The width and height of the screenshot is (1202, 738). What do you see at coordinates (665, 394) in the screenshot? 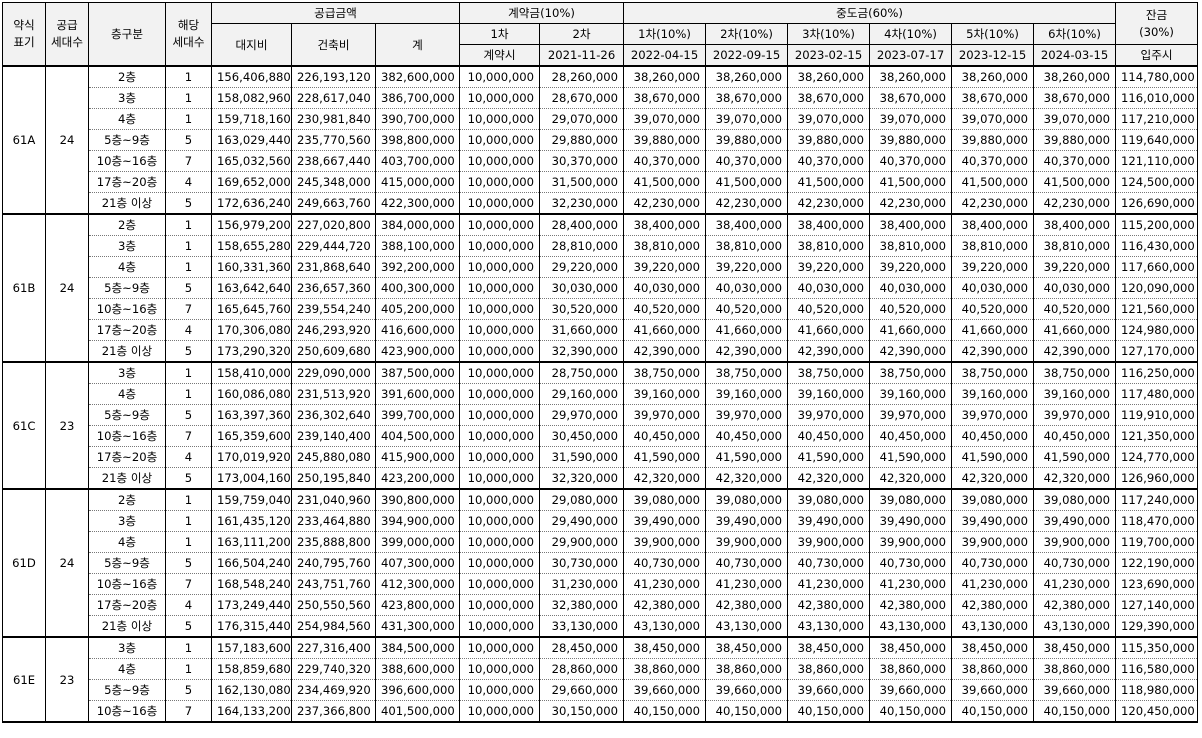
I see `interim-1-cell: 39,160,000` at bounding box center [665, 394].